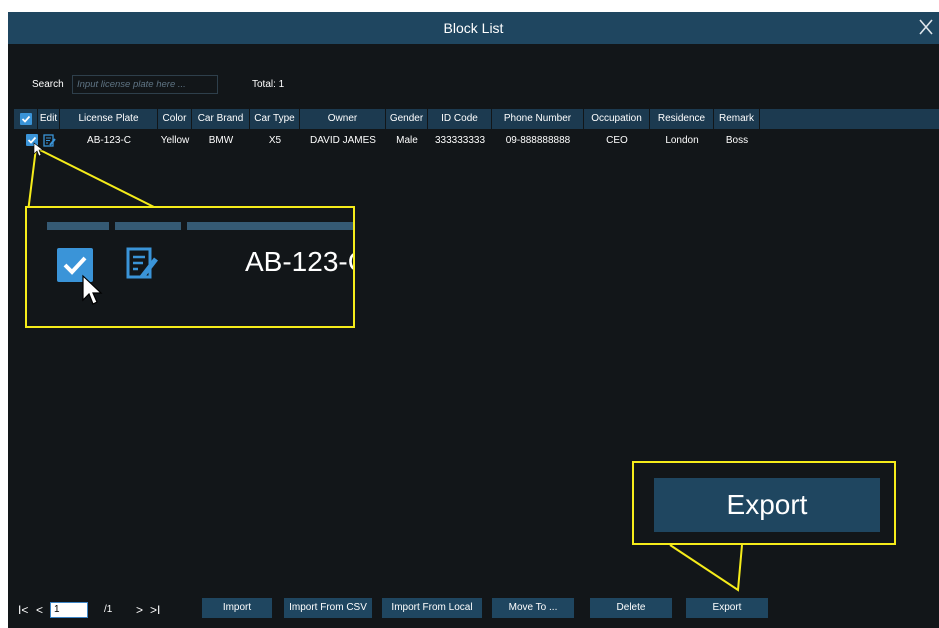 The image size is (939, 628). I want to click on total-pages: /1, so click(108, 609).